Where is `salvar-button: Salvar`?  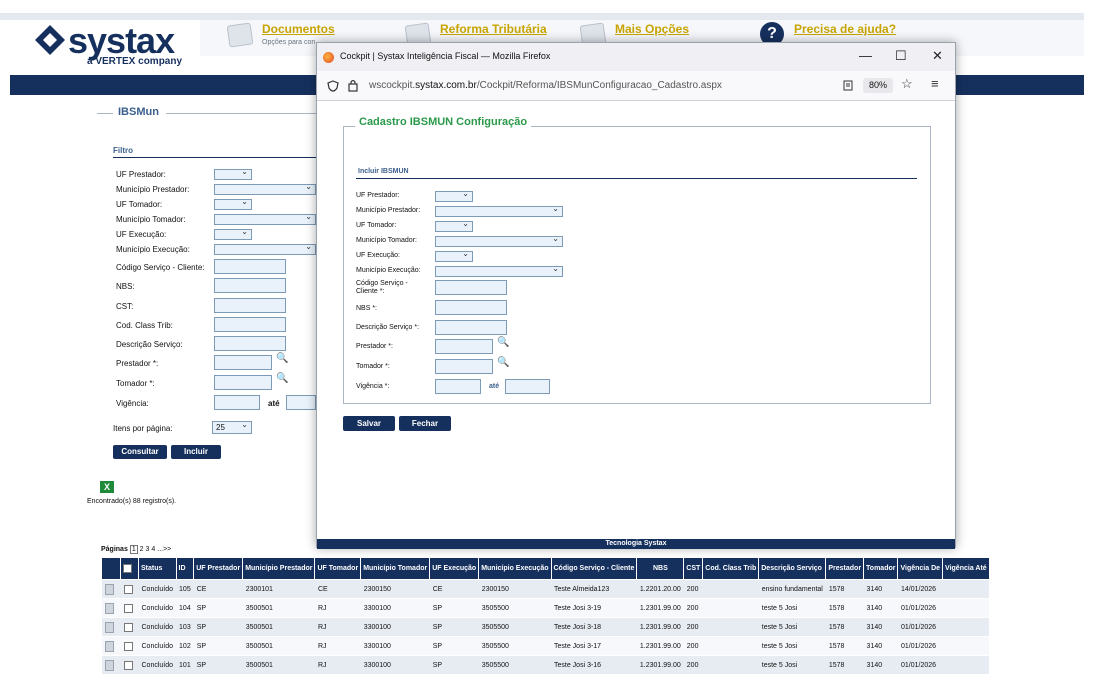
salvar-button: Salvar is located at coordinates (369, 423).